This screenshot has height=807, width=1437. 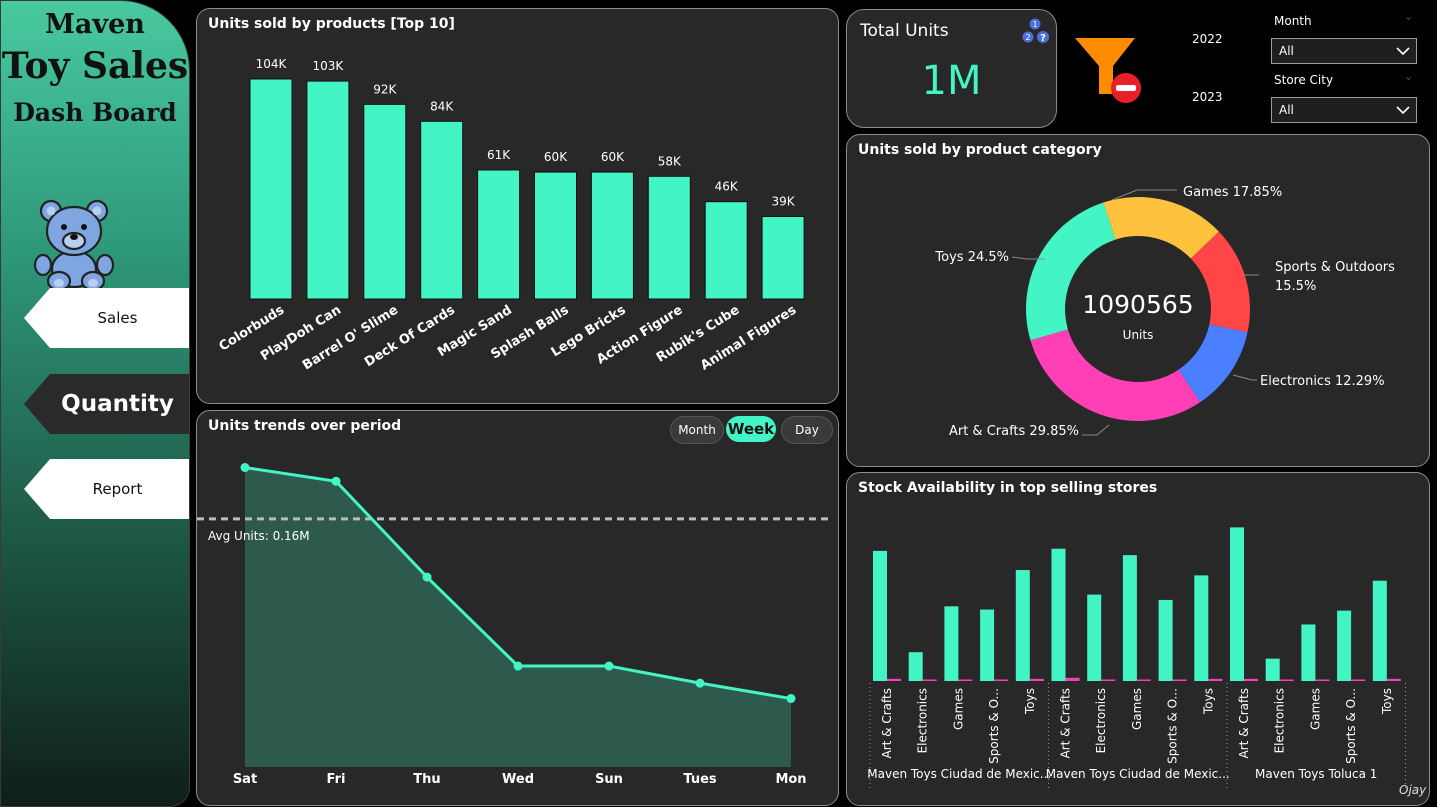 I want to click on donut-label: Sports & Outdoors, so click(x=1335, y=267).